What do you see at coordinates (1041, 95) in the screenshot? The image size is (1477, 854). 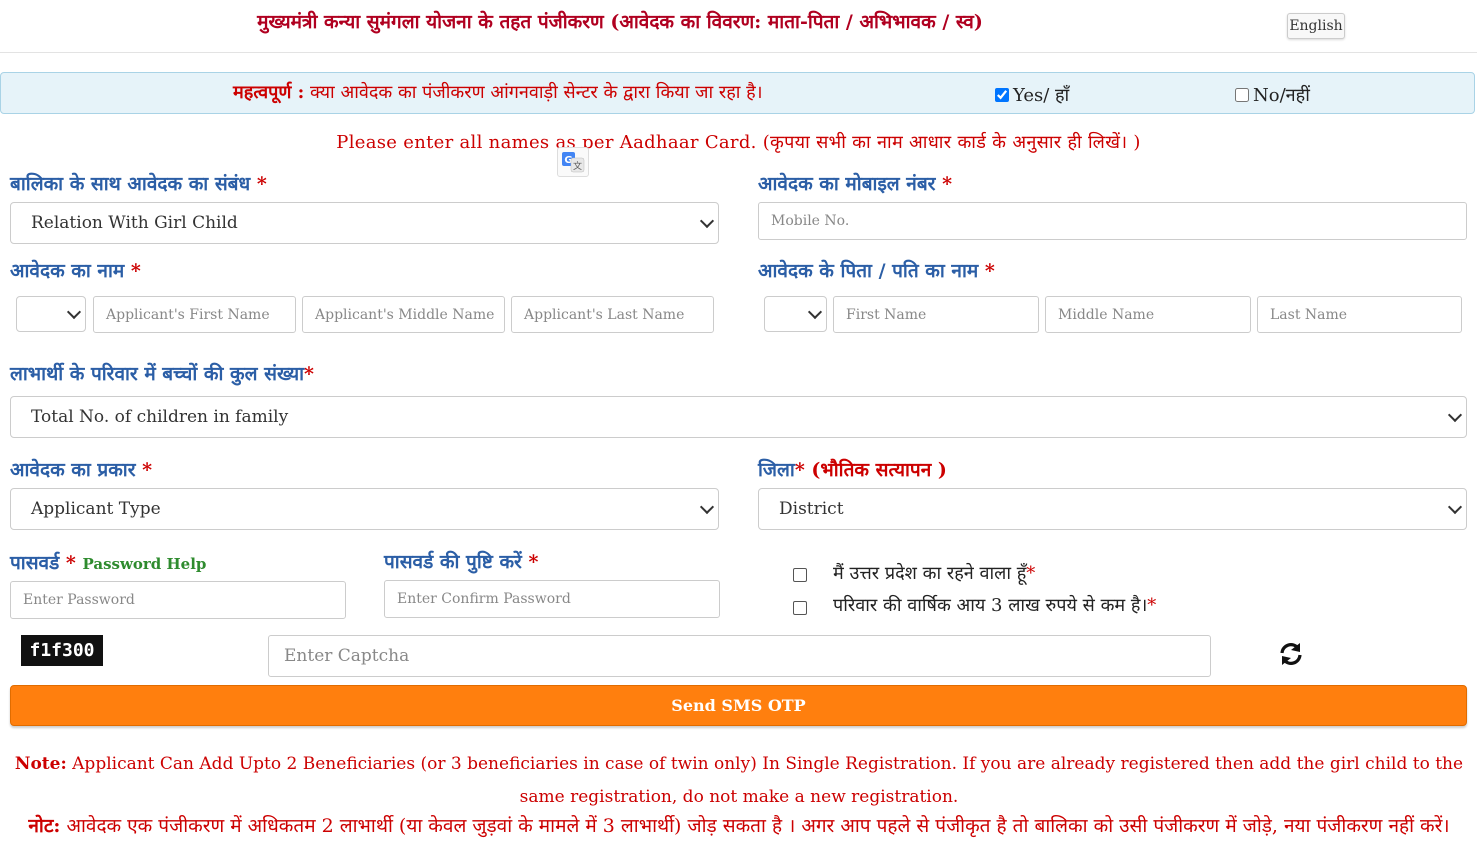 I see `anganwadi-yes-label: Yes/ हाँ` at bounding box center [1041, 95].